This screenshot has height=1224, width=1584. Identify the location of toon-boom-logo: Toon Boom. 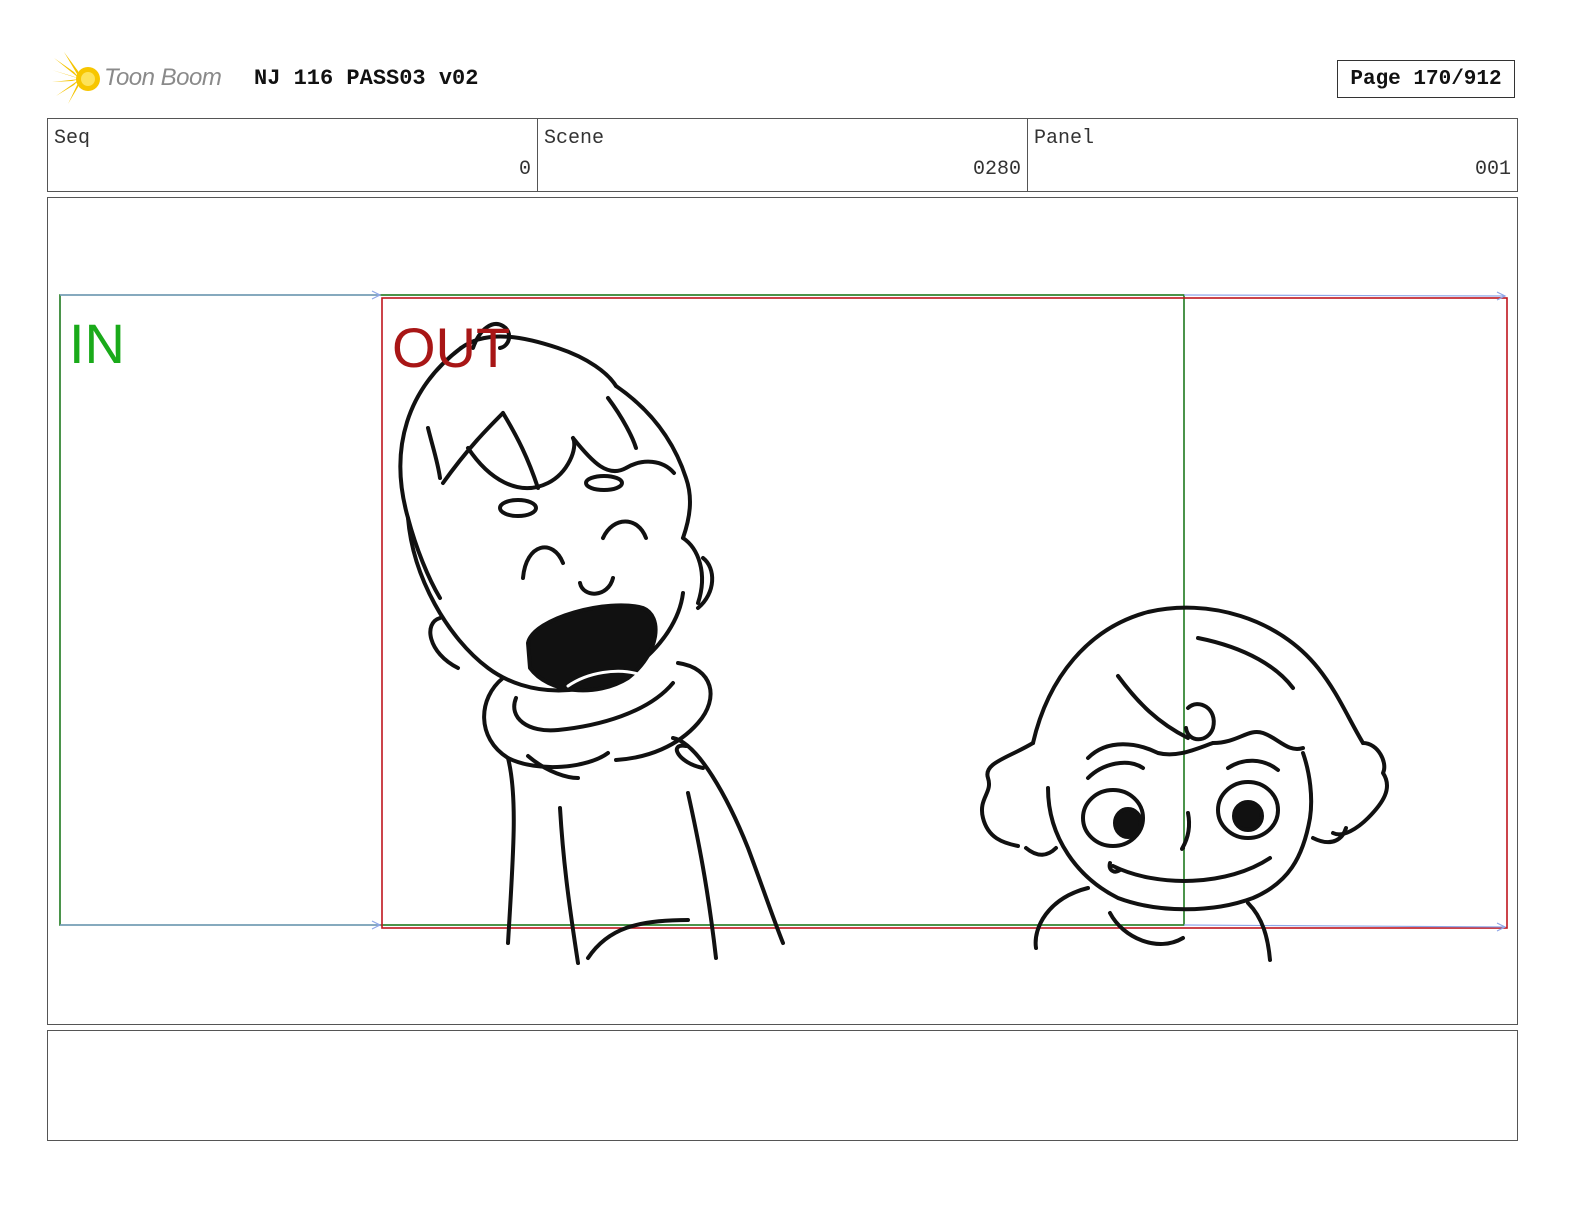
(145, 79).